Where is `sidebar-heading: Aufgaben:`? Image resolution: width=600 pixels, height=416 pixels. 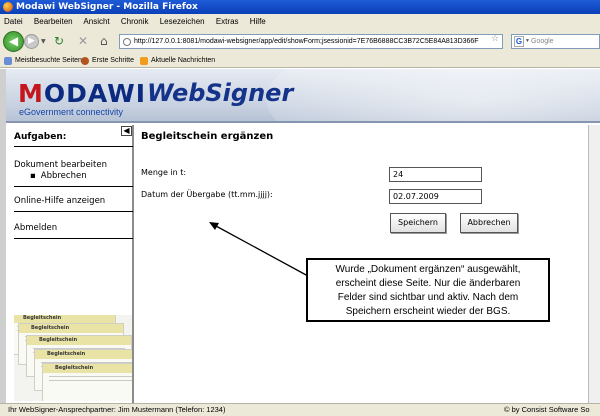
sidebar-heading: Aufgaben: is located at coordinates (40, 137).